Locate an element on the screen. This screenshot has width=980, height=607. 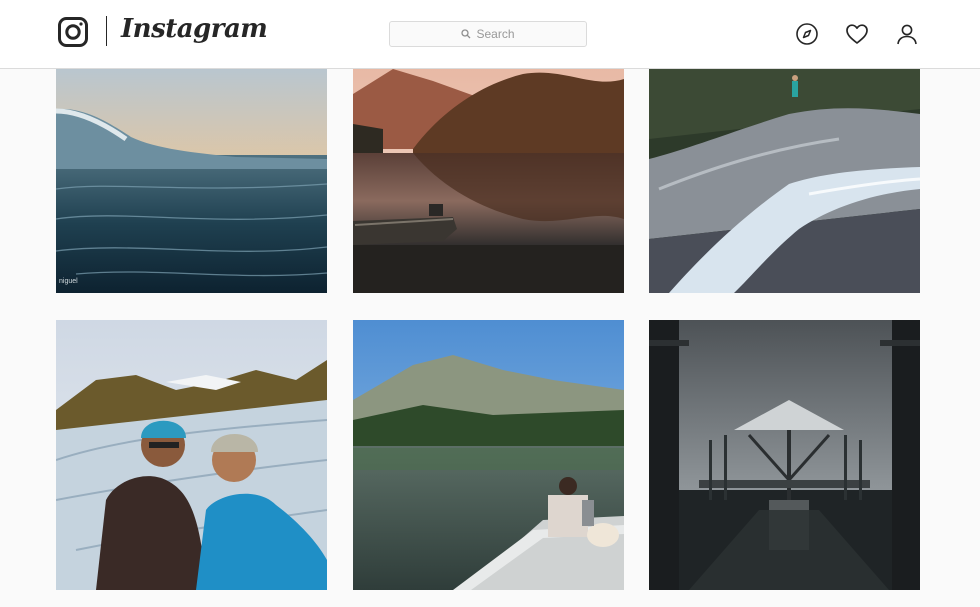
search-input: Search is located at coordinates (488, 34).